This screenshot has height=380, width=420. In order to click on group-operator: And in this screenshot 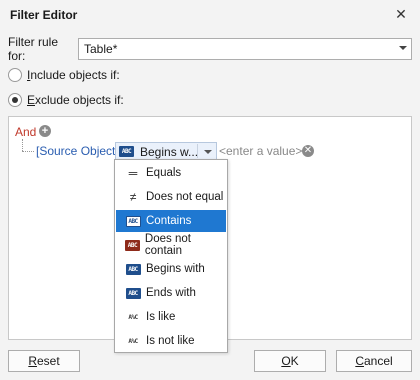, I will do `click(25, 132)`.